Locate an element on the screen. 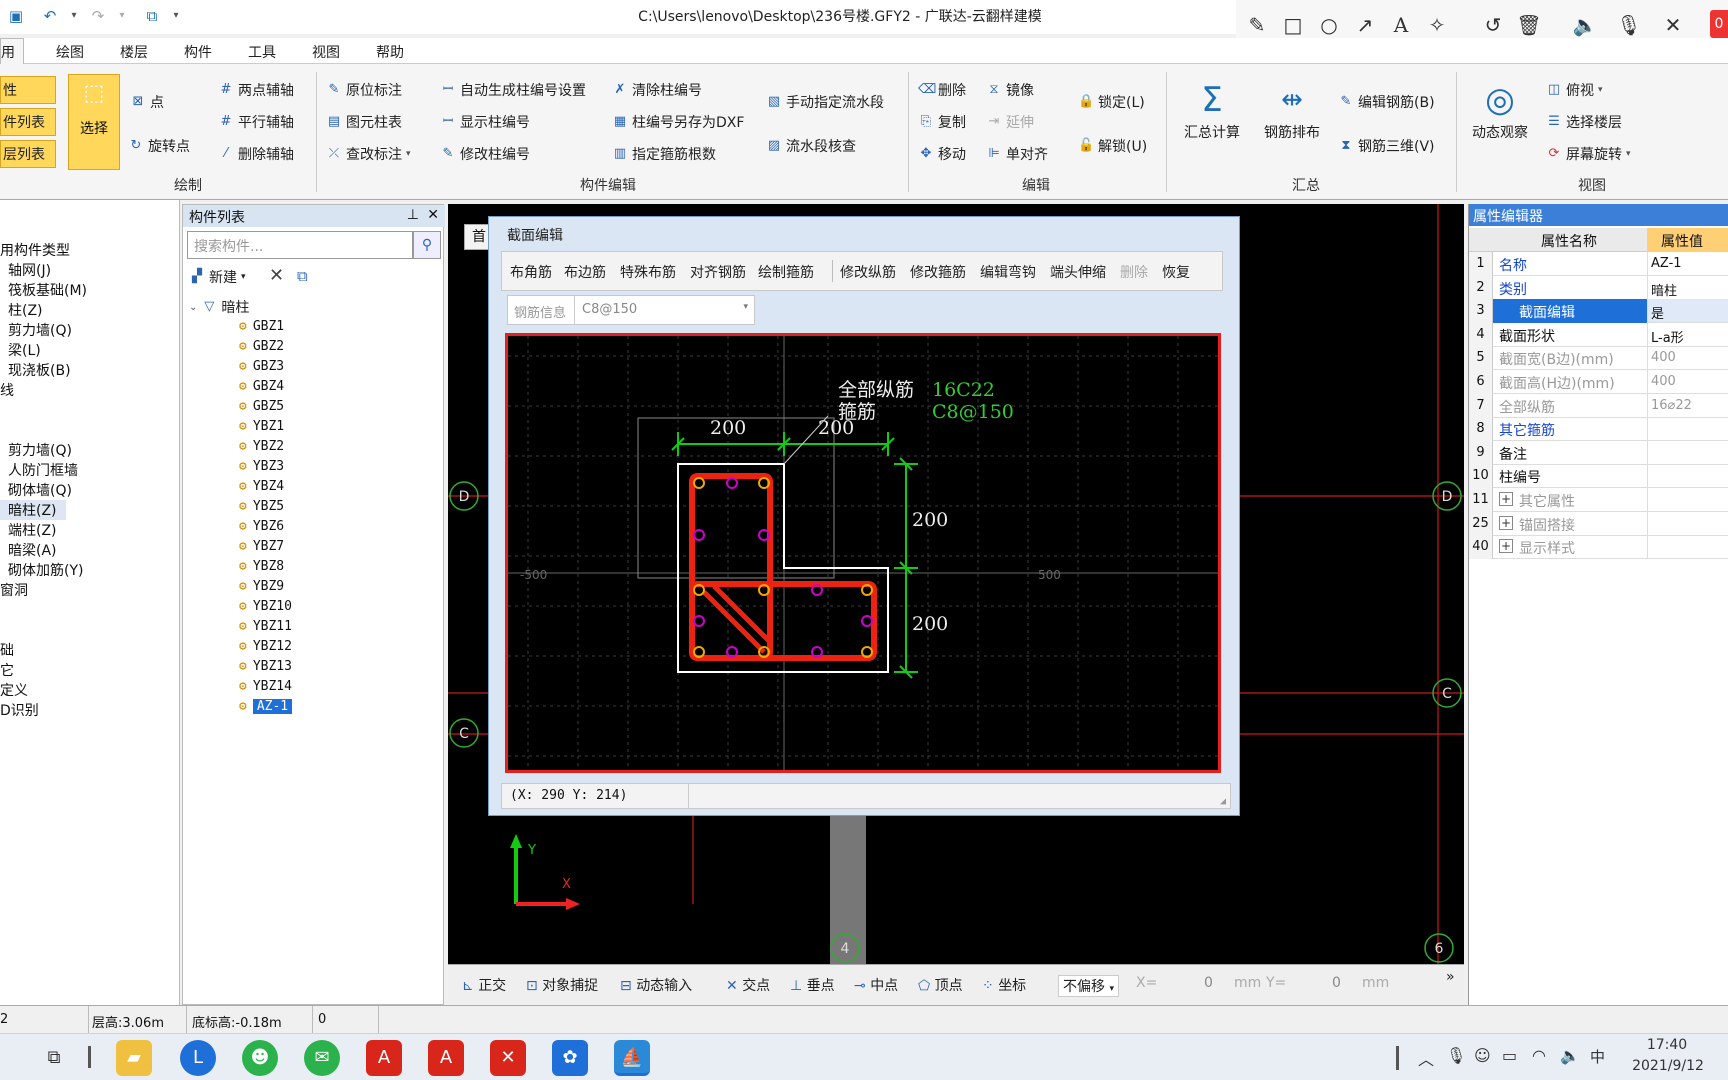 Image resolution: width=1728 pixels, height=1080 pixels. tool-restore: 恢复 is located at coordinates (1176, 272).